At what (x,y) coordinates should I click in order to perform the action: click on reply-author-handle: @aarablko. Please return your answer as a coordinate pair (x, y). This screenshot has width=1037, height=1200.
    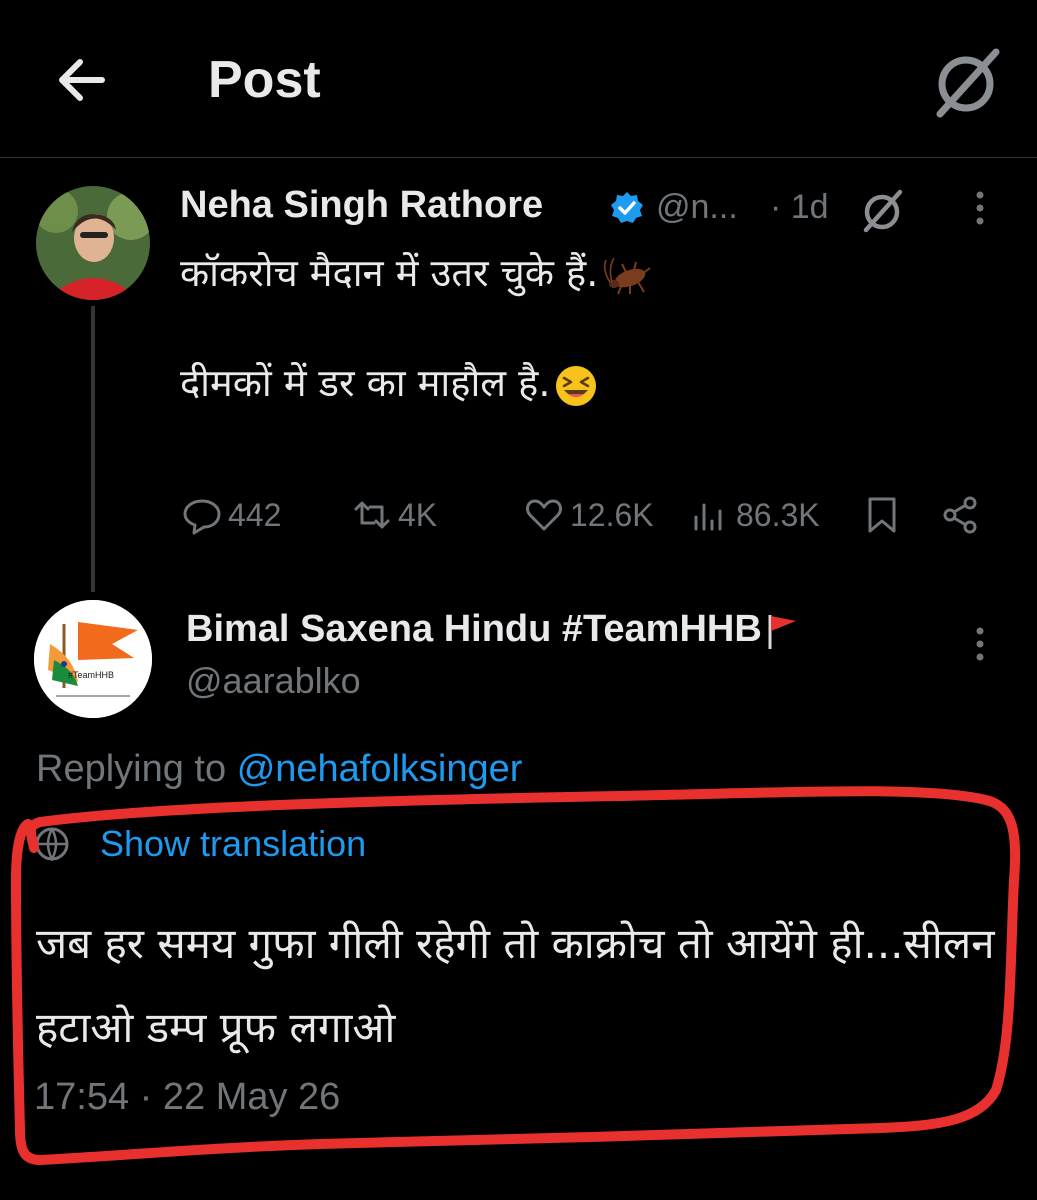
    Looking at the image, I should click on (273, 681).